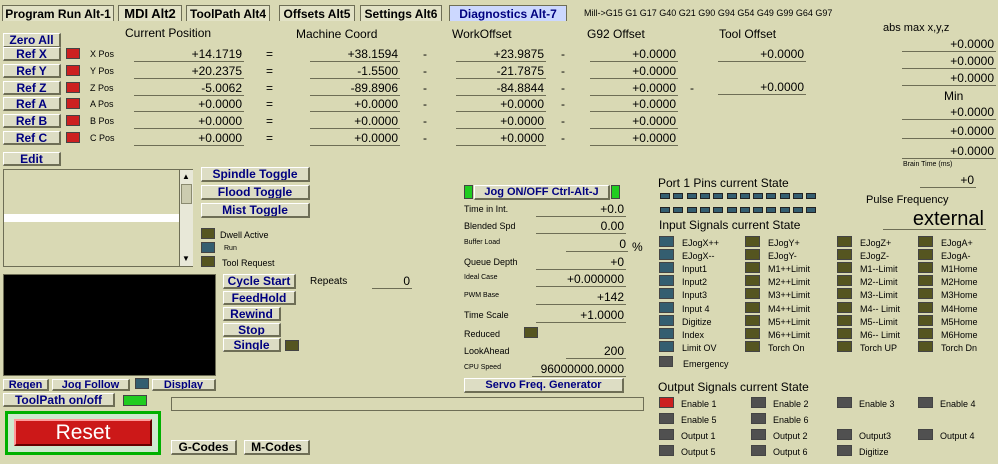  I want to click on cycle-start-button: Cycle Start, so click(259, 281).